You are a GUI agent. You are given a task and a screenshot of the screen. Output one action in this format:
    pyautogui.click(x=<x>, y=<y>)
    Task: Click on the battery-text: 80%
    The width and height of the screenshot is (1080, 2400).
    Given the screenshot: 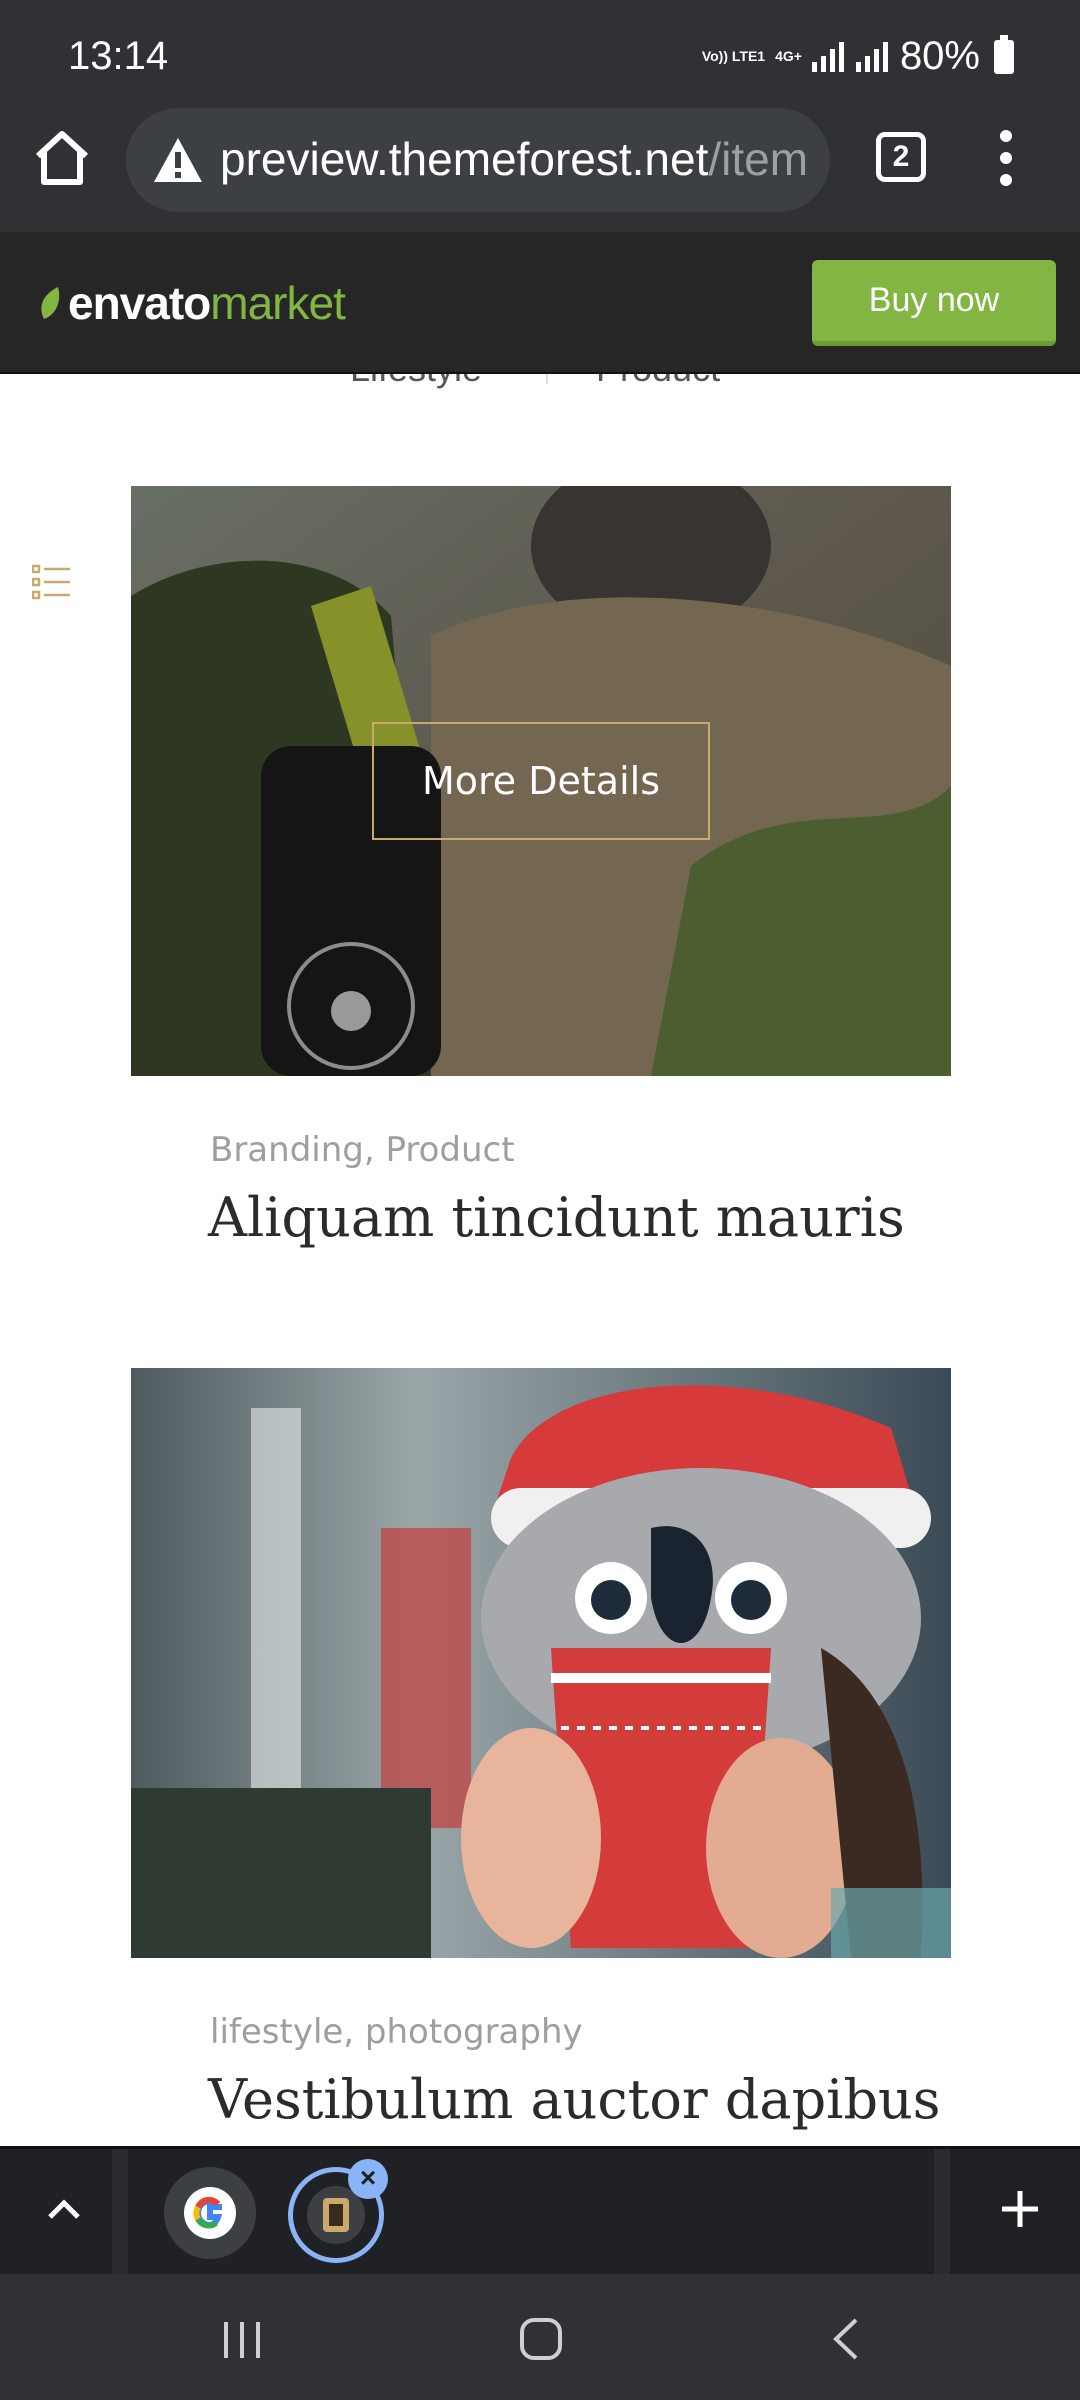 What is the action you would take?
    pyautogui.click(x=939, y=56)
    